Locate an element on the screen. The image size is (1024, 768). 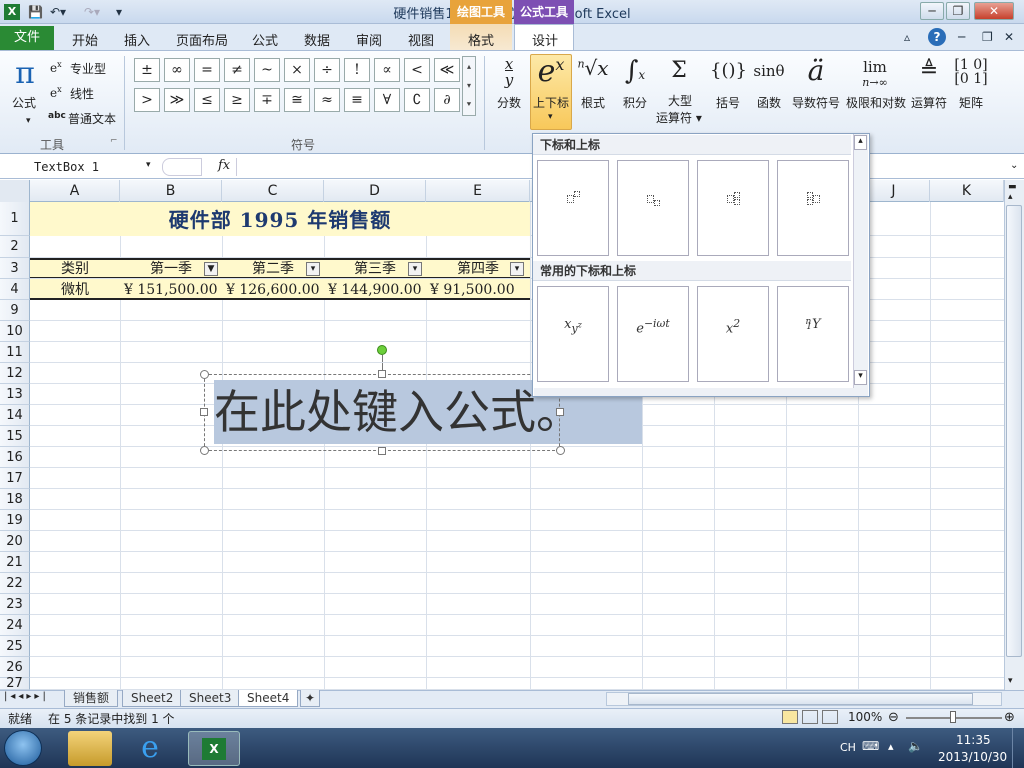
sheet-tab-sheet3: Sheet3 is located at coordinates (210, 698).